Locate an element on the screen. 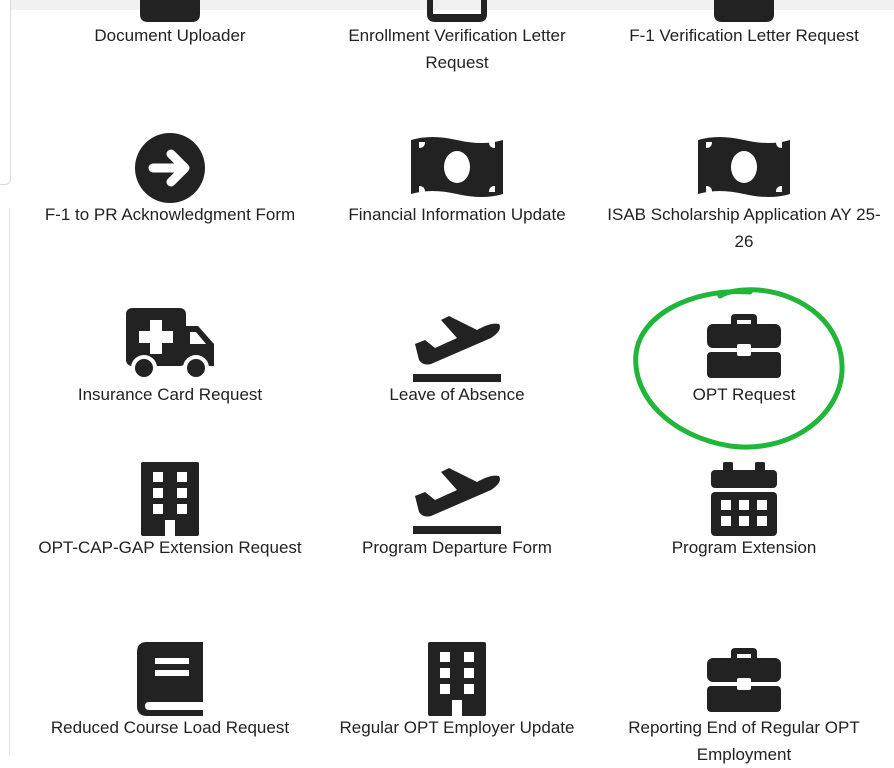  tile-f1-to-pr: F-1 to PR Acknowledgment Form is located at coordinates (170, 195).